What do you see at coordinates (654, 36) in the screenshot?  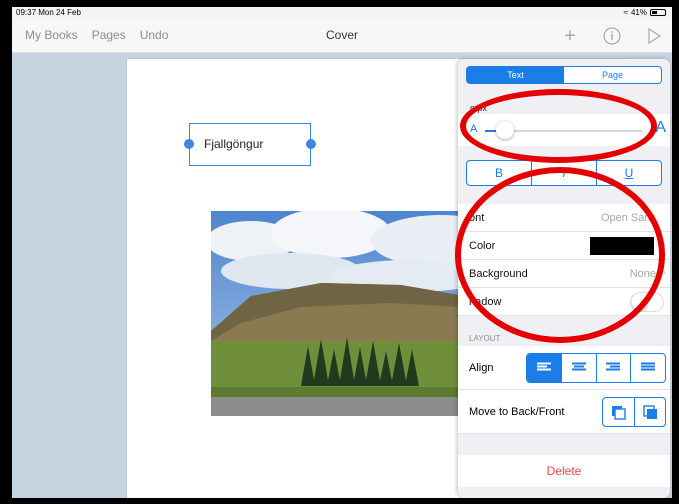 I see `play-icon` at bounding box center [654, 36].